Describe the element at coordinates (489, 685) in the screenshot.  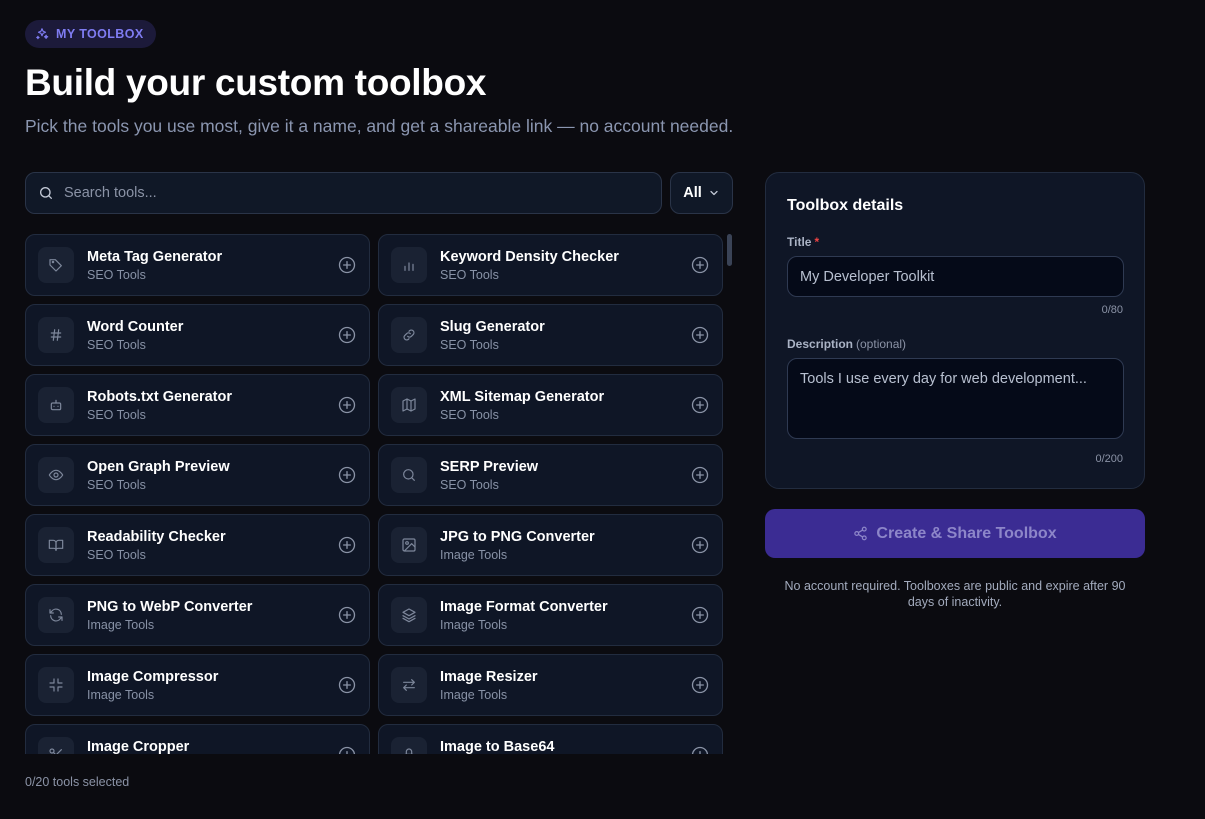
I see `tool-text: Image Resizer Image Tools` at that location.